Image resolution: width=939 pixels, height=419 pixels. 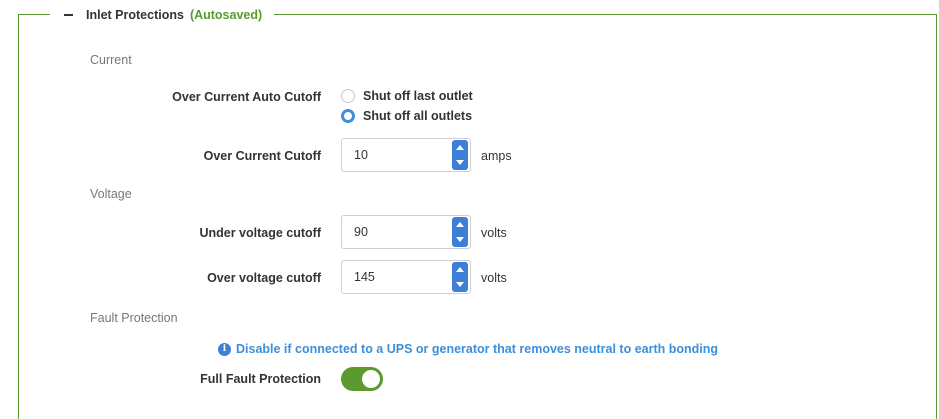 I want to click on fault-protection-heading: Fault Protection, so click(x=134, y=318).